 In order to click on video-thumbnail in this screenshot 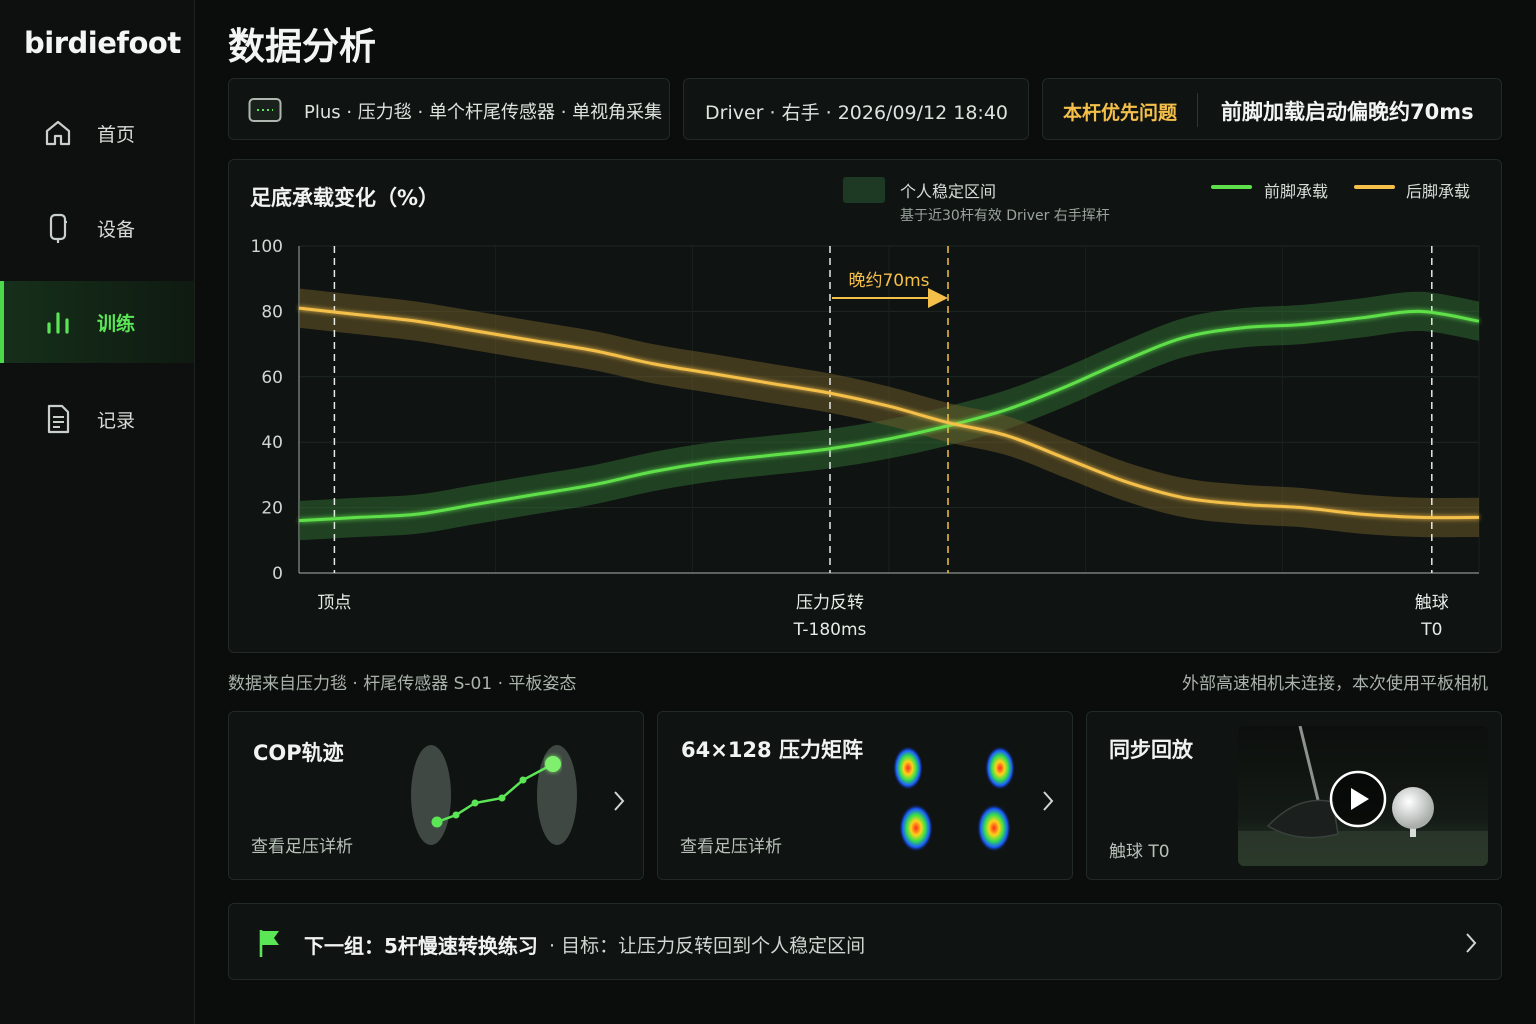, I will do `click(1363, 796)`.